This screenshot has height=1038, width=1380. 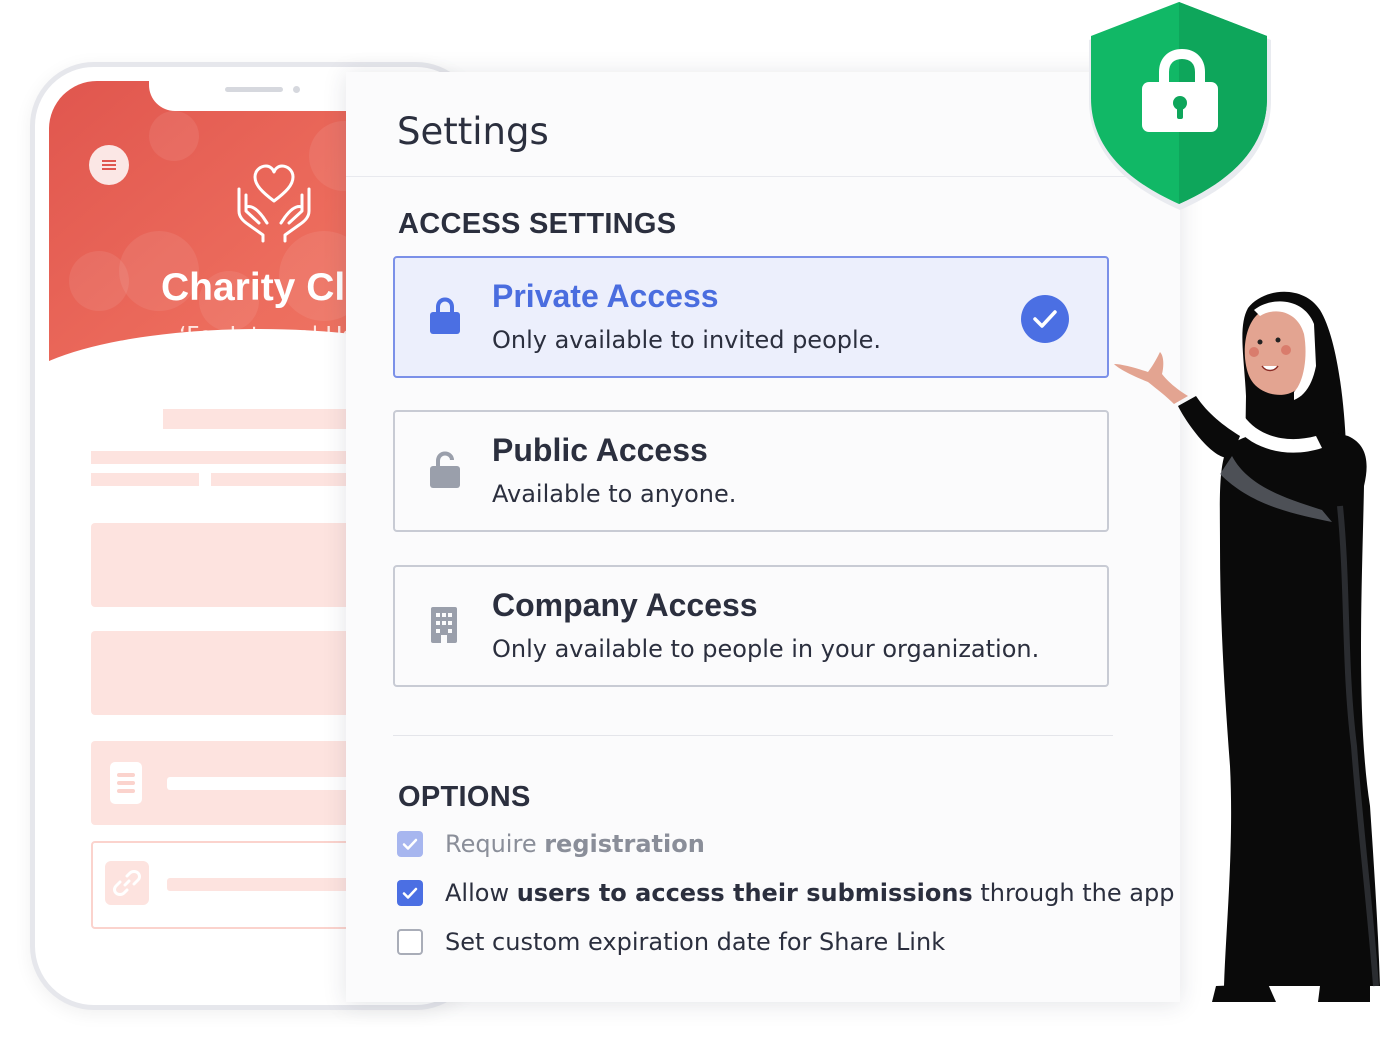 What do you see at coordinates (1247, 646) in the screenshot?
I see `nun-illustration` at bounding box center [1247, 646].